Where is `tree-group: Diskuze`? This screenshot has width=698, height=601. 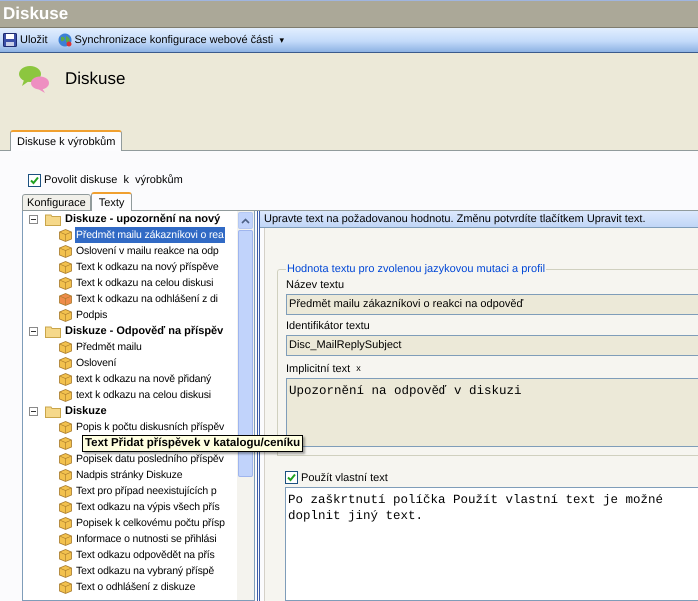 tree-group: Diskuze is located at coordinates (86, 411).